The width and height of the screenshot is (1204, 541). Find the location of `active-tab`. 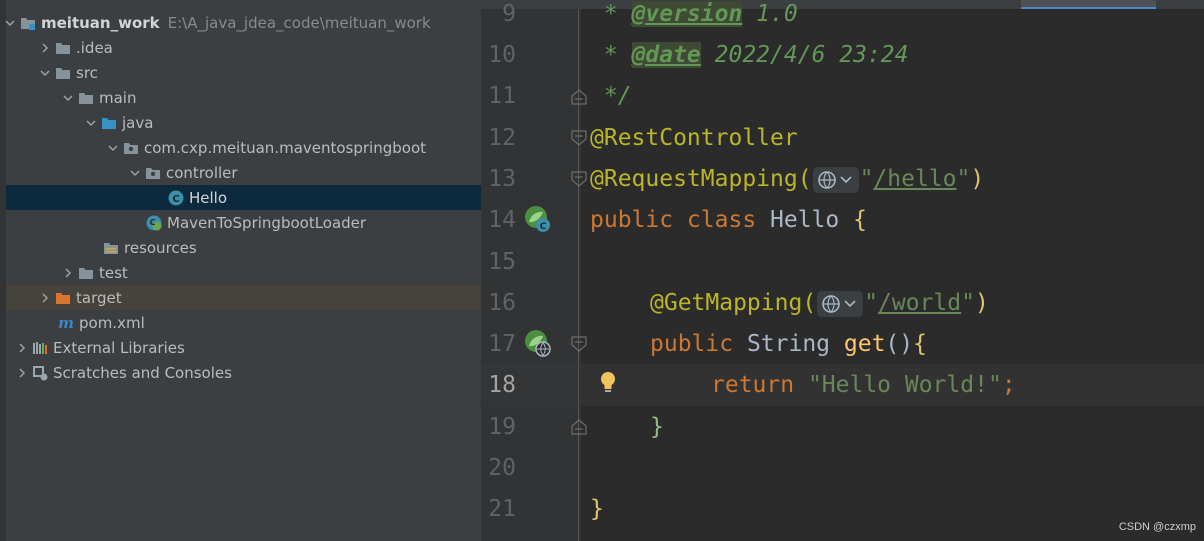

active-tab is located at coordinates (1088, 4).